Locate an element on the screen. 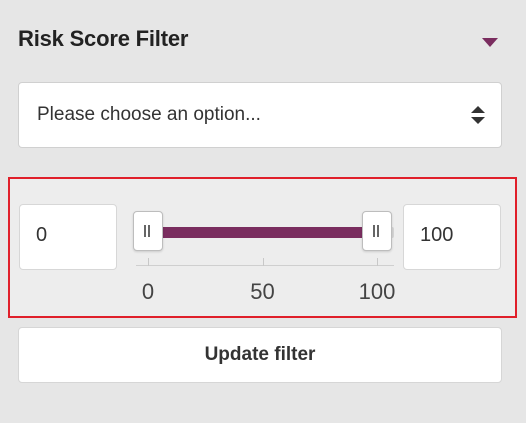 The width and height of the screenshot is (526, 423). slider-tick-label: 50 is located at coordinates (262, 291).